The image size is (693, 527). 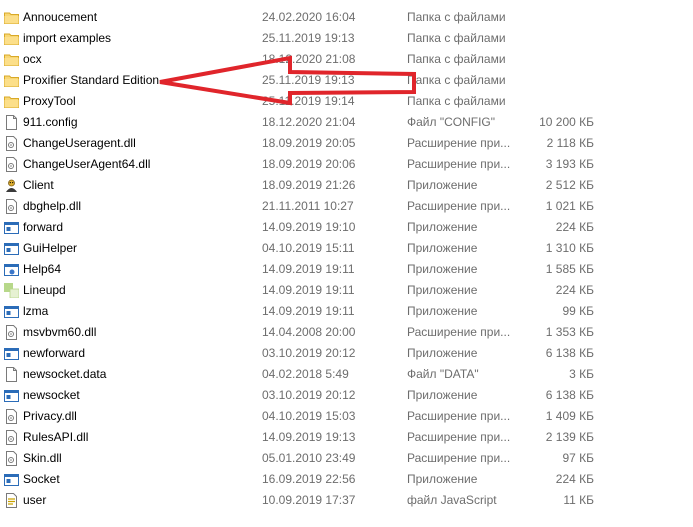 What do you see at coordinates (569, 248) in the screenshot?
I see `file-size: 1 310 КБ` at bounding box center [569, 248].